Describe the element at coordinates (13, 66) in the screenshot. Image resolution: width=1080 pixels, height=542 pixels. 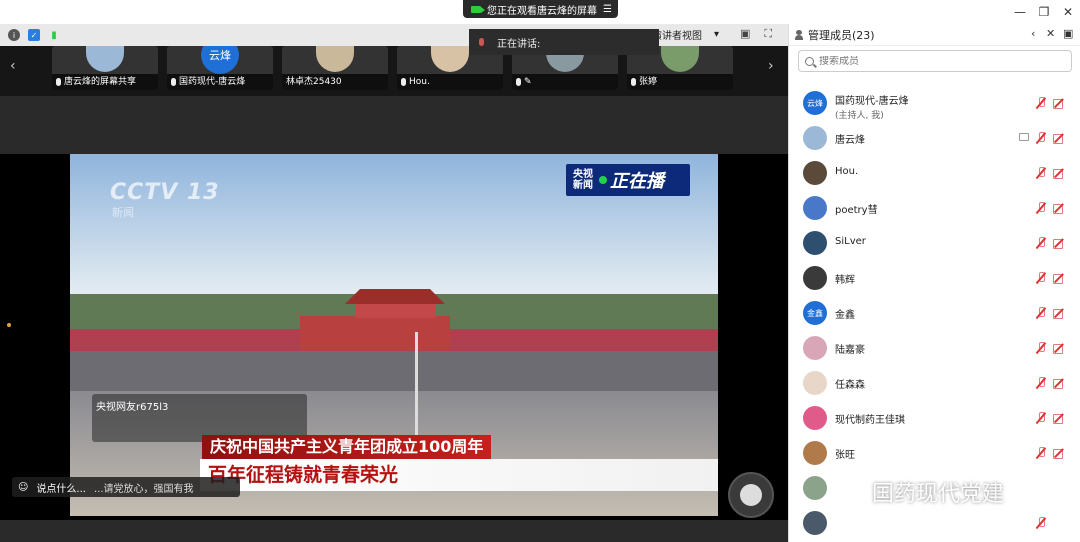
I see `prev-arrow-icon: ‹` at that location.